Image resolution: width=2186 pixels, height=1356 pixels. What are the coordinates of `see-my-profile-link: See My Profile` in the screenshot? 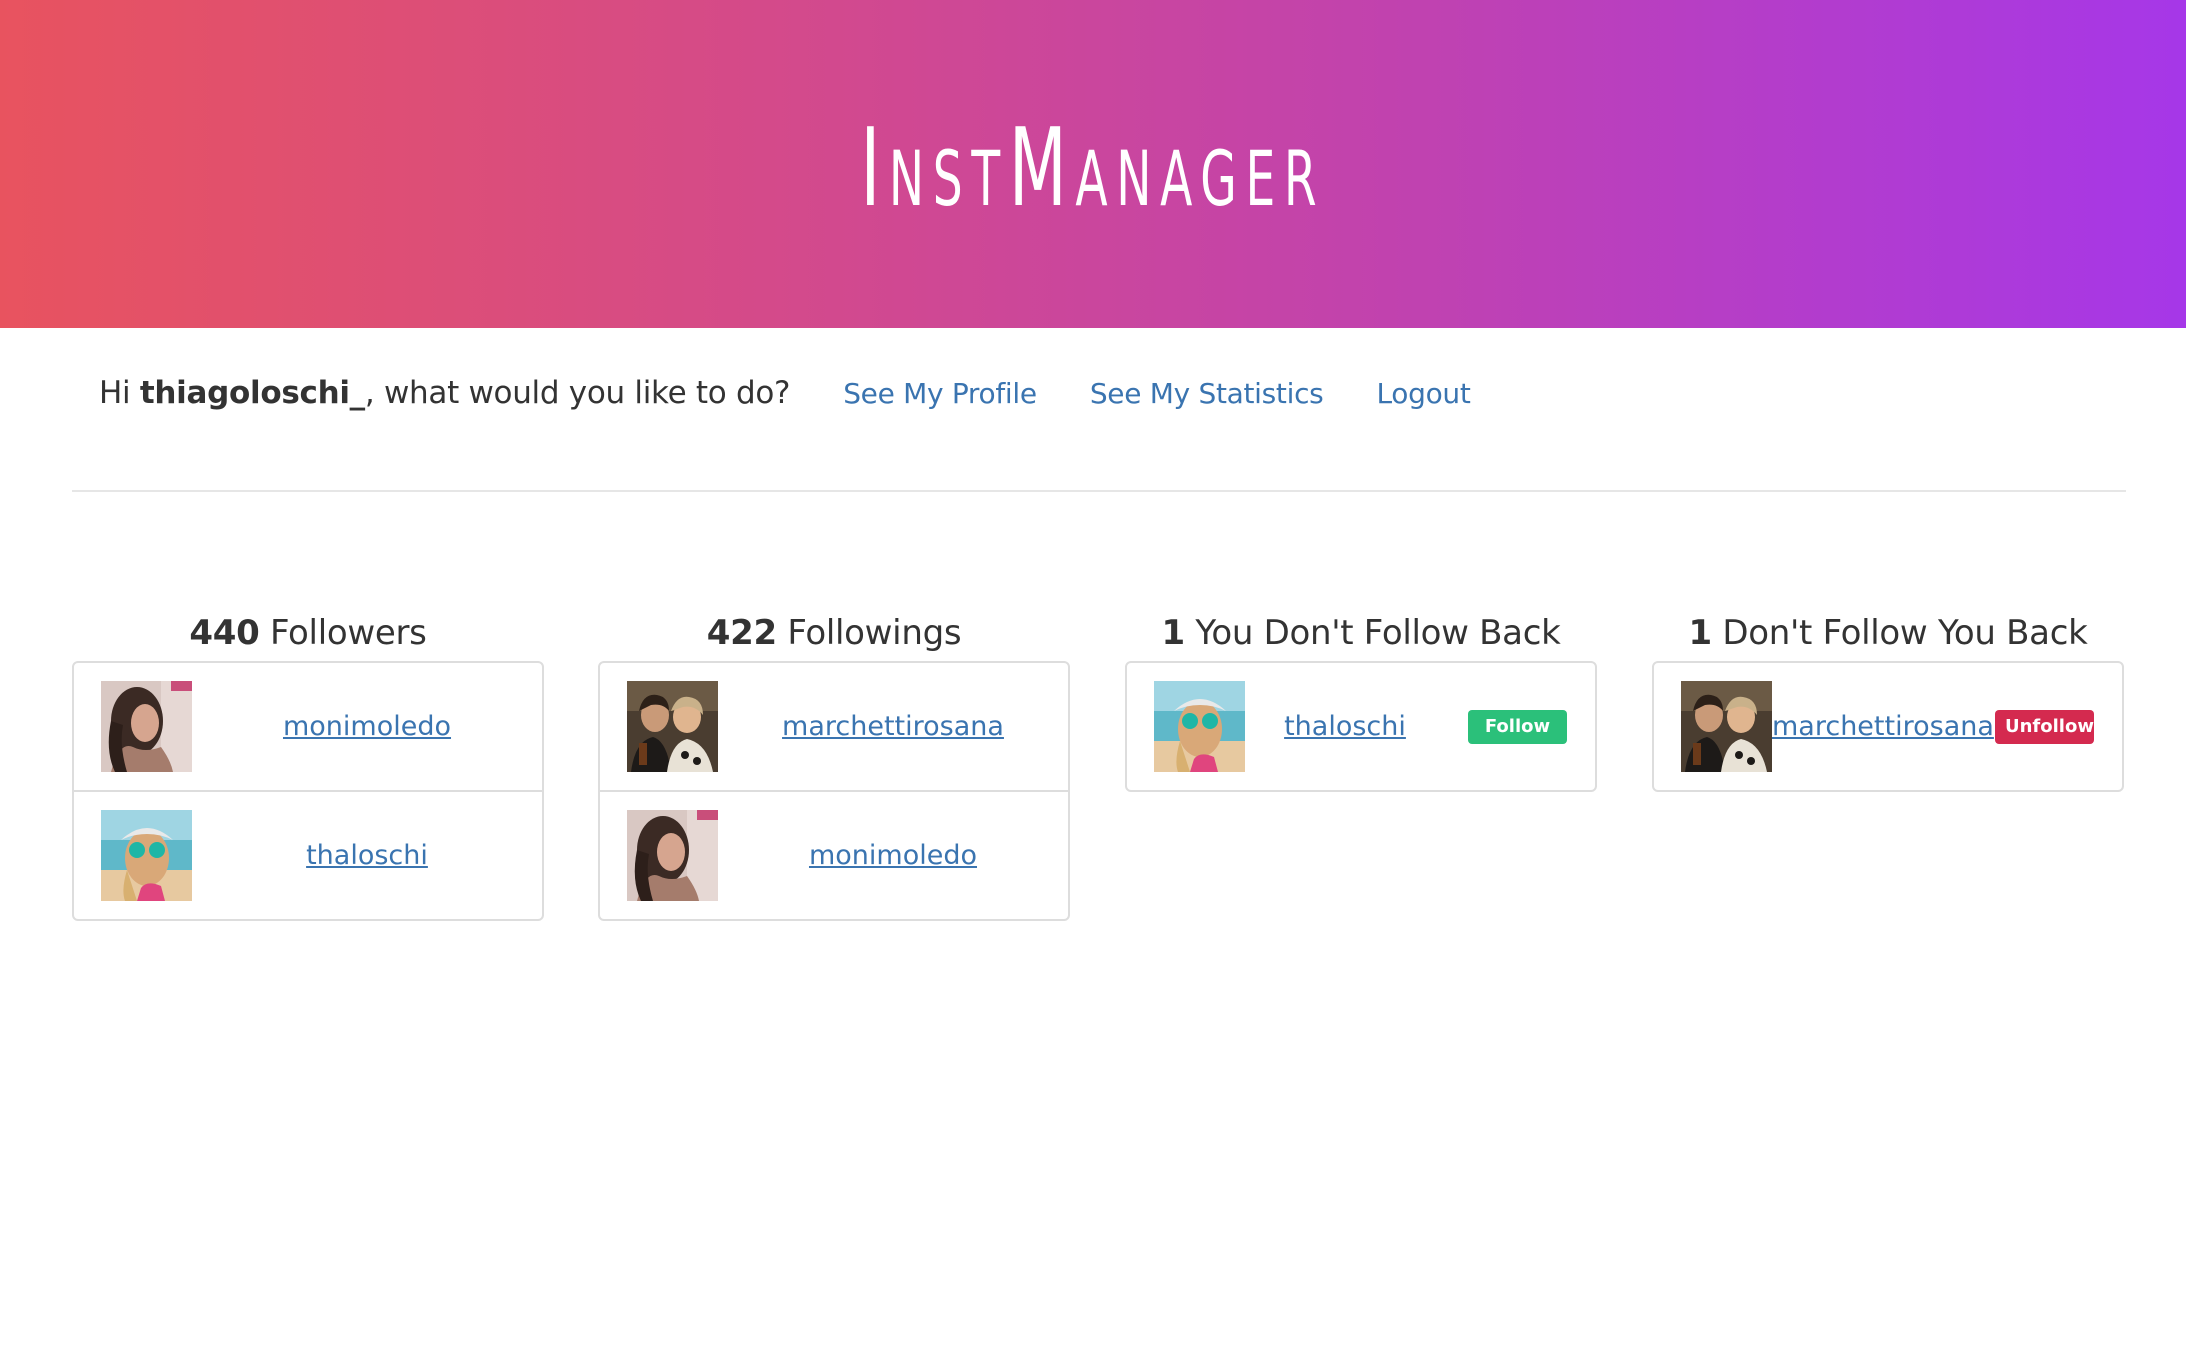 It's located at (940, 393).